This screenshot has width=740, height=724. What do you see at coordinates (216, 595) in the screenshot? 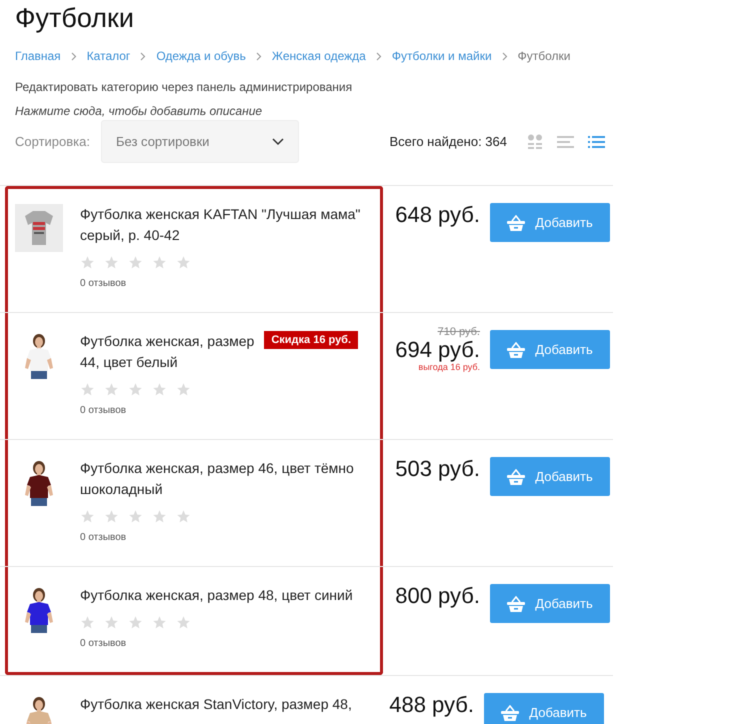
I see `product-title-link: Футболка женская, размер 48, цвет синий` at bounding box center [216, 595].